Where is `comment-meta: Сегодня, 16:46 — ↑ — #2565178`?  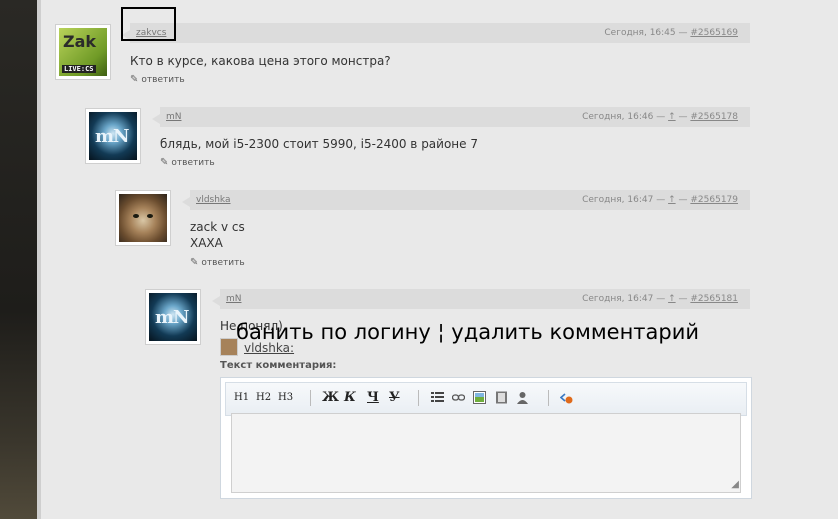
comment-meta: Сегодня, 16:46 — ↑ — #2565178 is located at coordinates (660, 117).